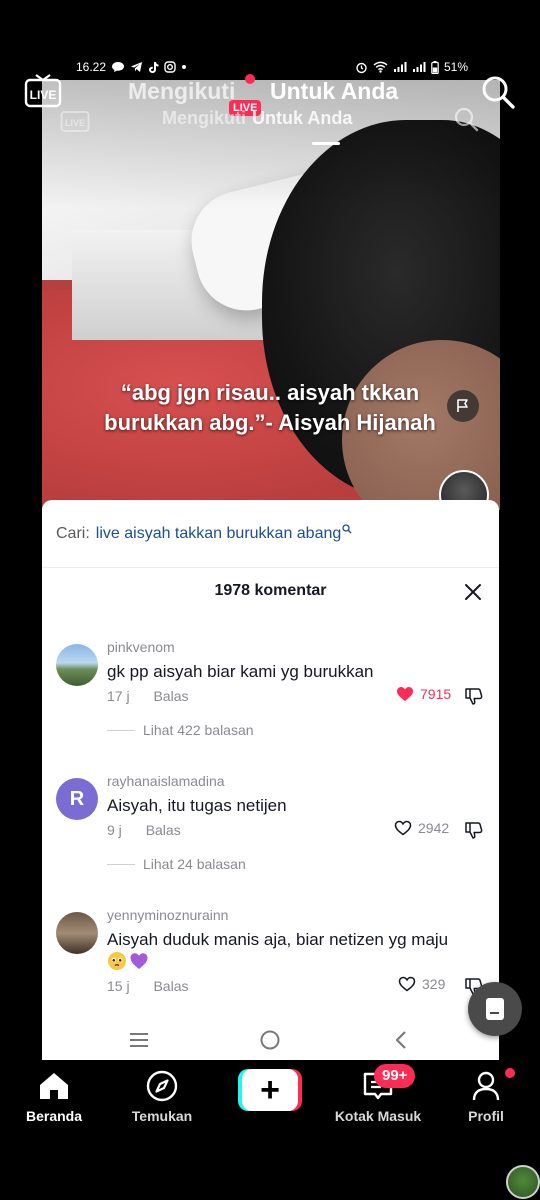 The height and width of the screenshot is (1200, 540). What do you see at coordinates (347, 528) in the screenshot?
I see `small-search-icon` at bounding box center [347, 528].